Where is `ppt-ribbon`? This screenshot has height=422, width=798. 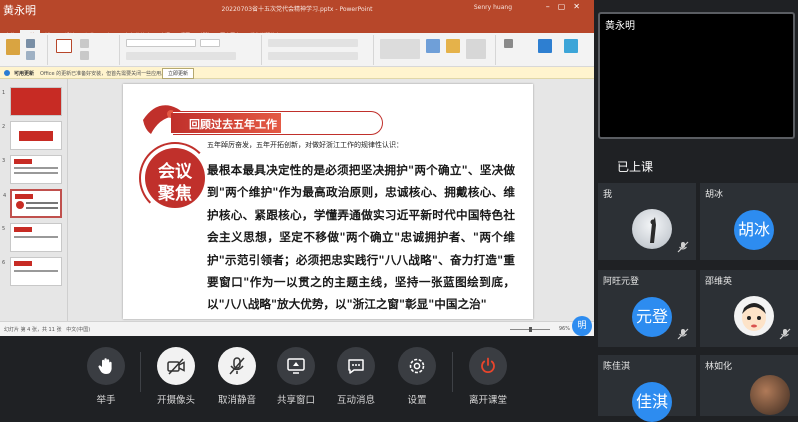
ppt-ribbon is located at coordinates (297, 50).